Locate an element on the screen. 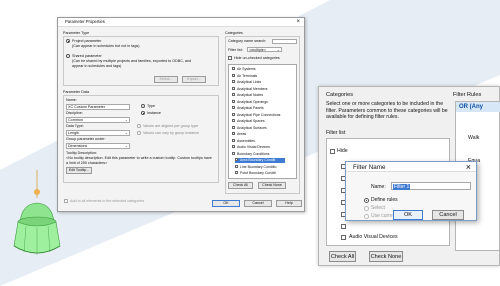  category-search-input is located at coordinates (284, 41).